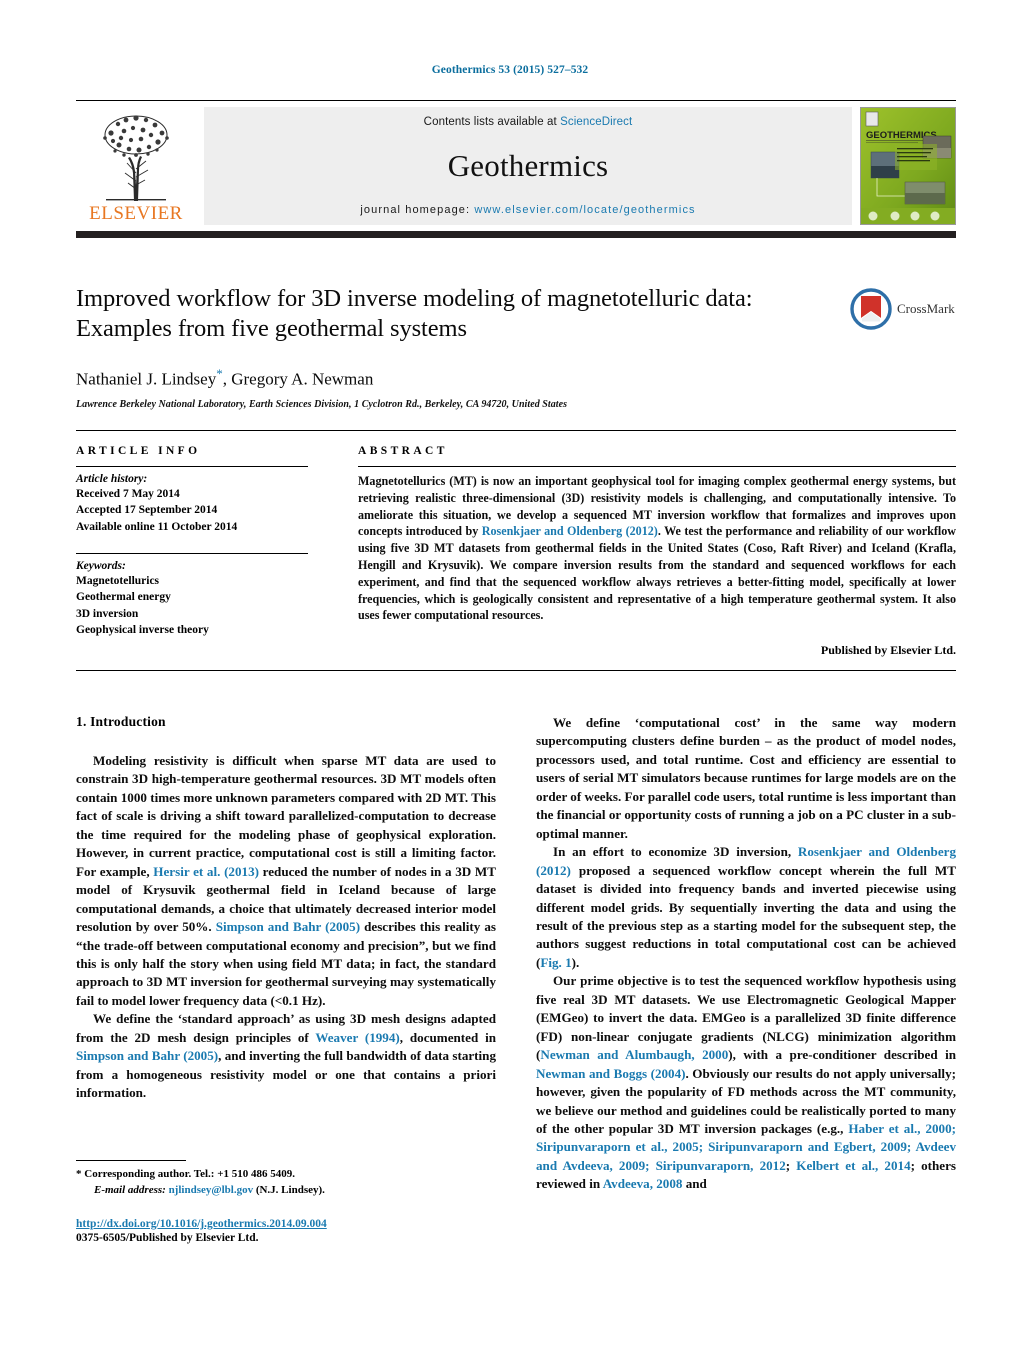  I want to click on article-info-heading: ARTICLE INFO, so click(138, 451).